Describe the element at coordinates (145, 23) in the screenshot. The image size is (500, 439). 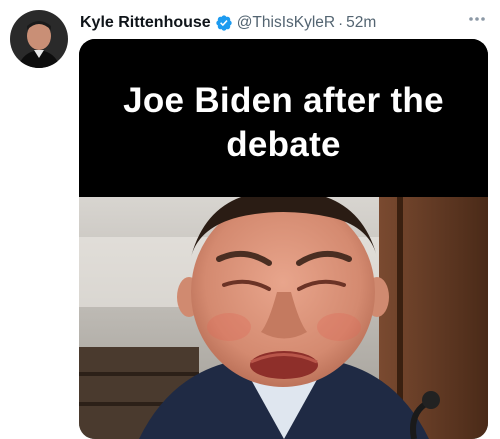
I see `author-display-name: Kyle Rittenhouse` at that location.